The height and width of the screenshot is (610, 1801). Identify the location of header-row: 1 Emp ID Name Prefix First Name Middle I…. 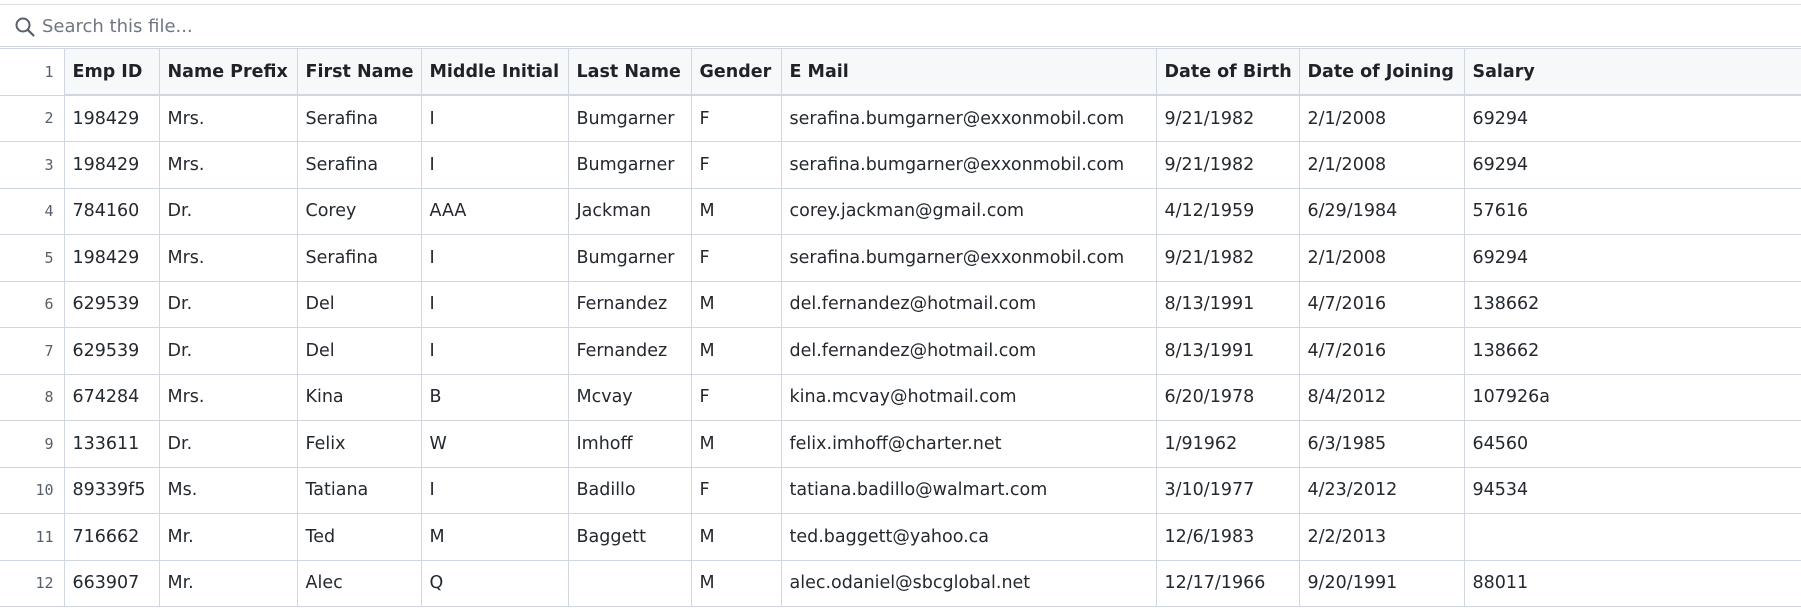
(900, 72).